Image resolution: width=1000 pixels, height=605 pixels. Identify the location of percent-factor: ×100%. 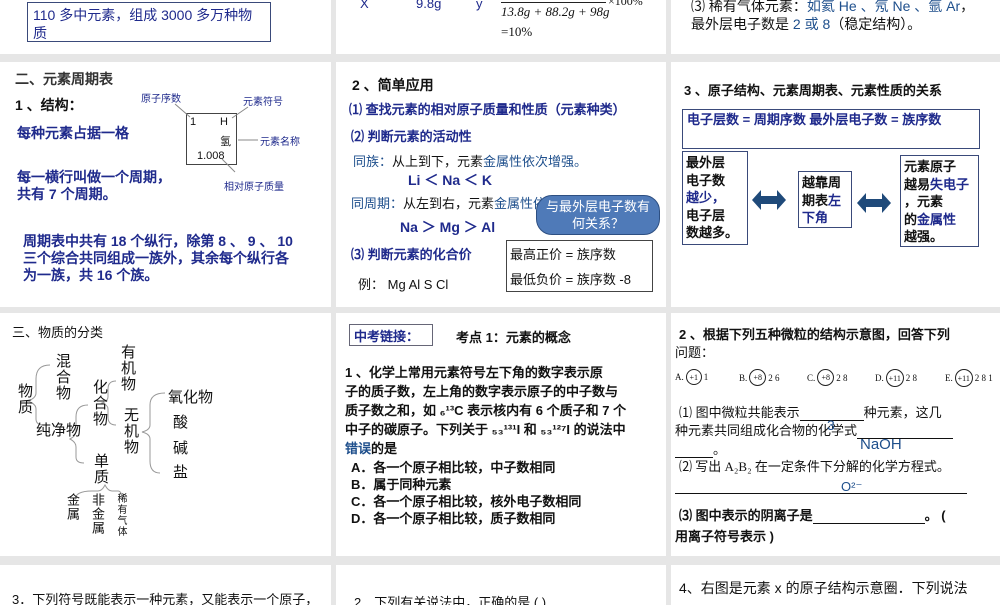
(625, 4).